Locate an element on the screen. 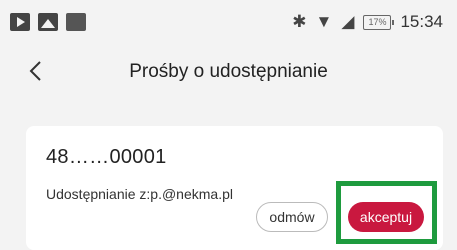  battery-icon: 17% is located at coordinates (379, 22).